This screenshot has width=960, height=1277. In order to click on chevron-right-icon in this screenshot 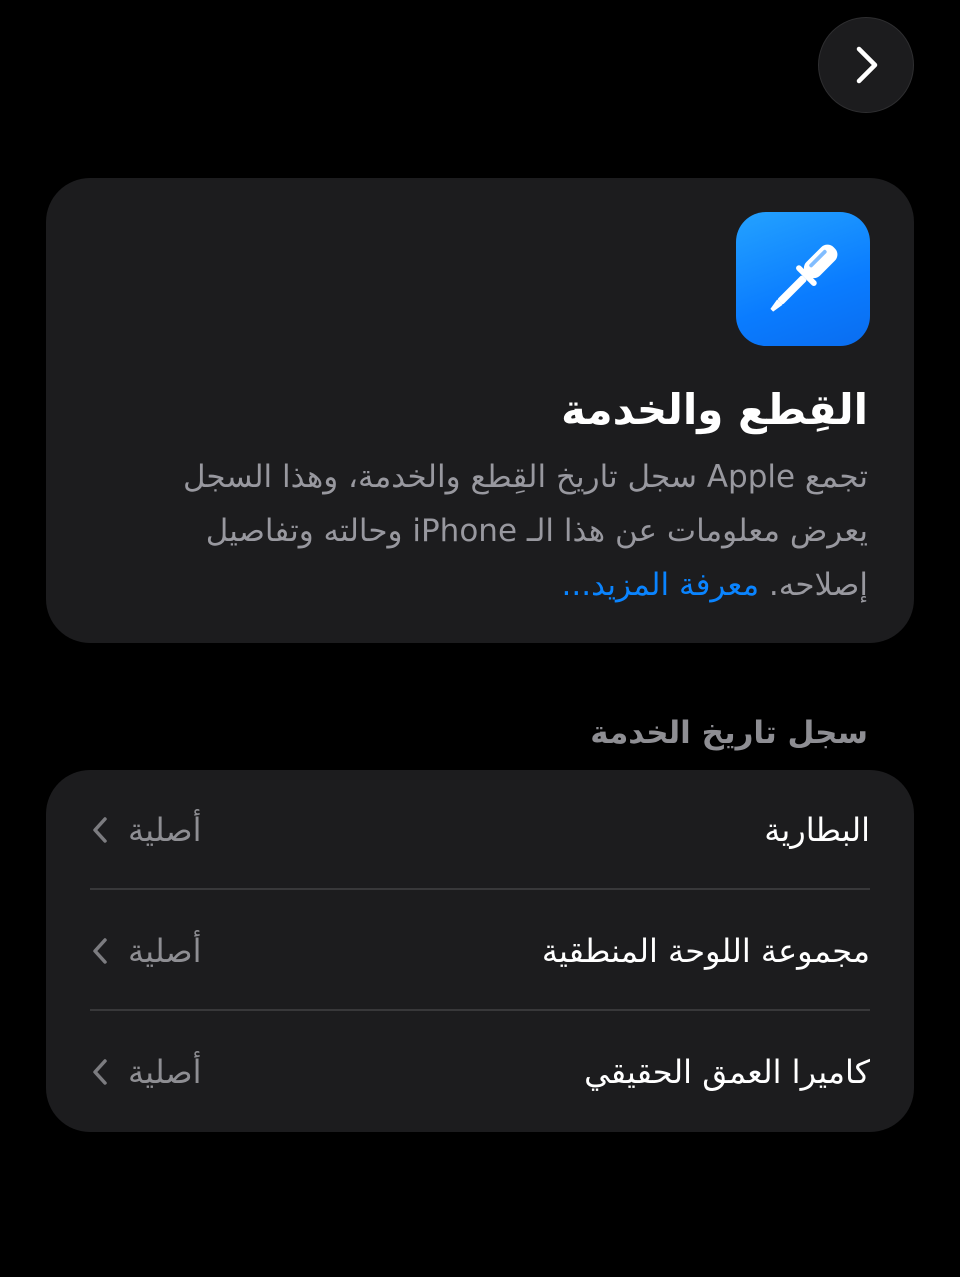, I will do `click(867, 65)`.